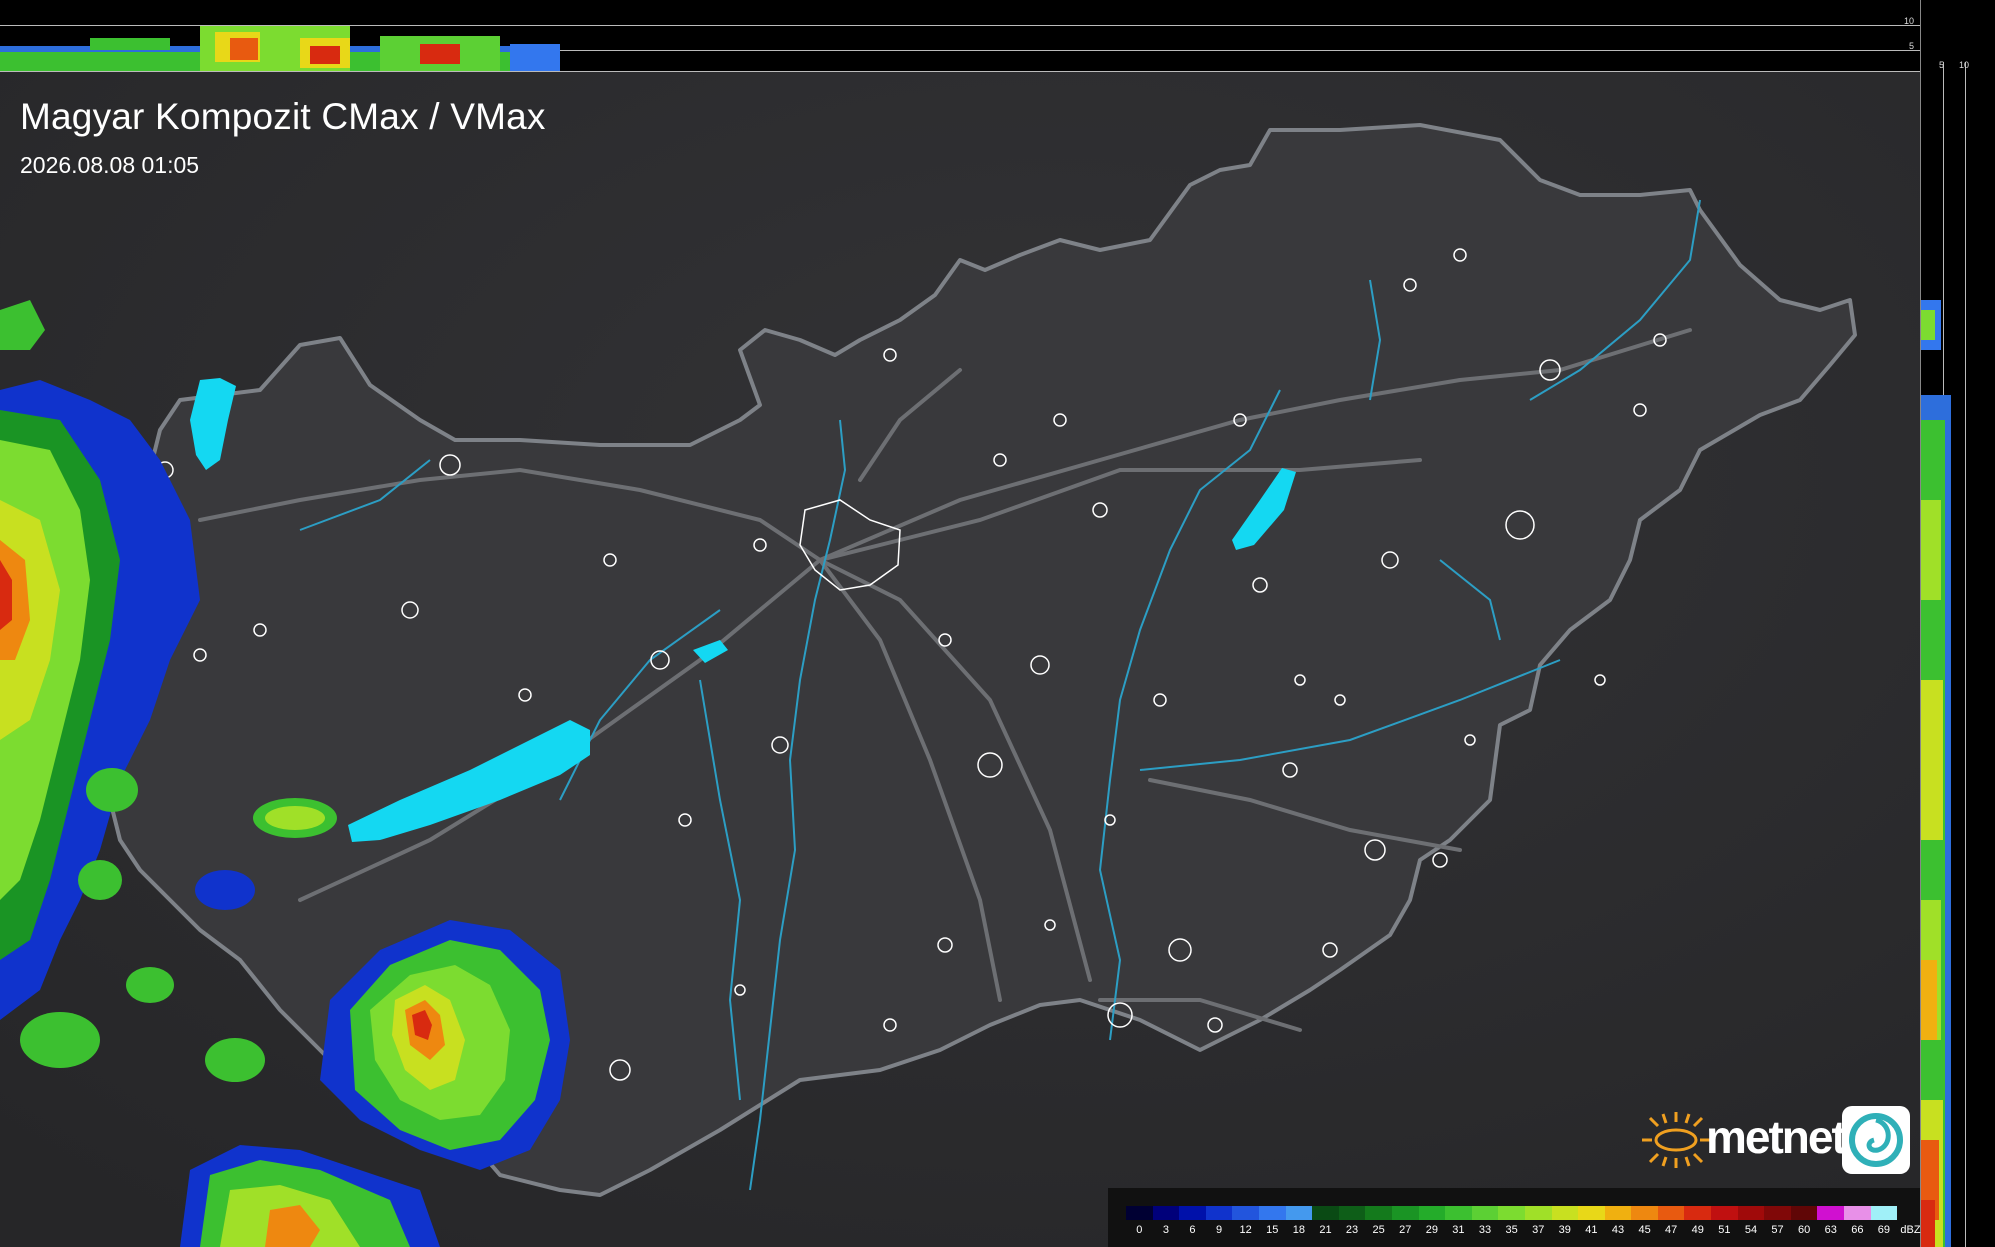  Describe the element at coordinates (1538, 1230) in the screenshot. I see `legend-value-label: 37` at that location.